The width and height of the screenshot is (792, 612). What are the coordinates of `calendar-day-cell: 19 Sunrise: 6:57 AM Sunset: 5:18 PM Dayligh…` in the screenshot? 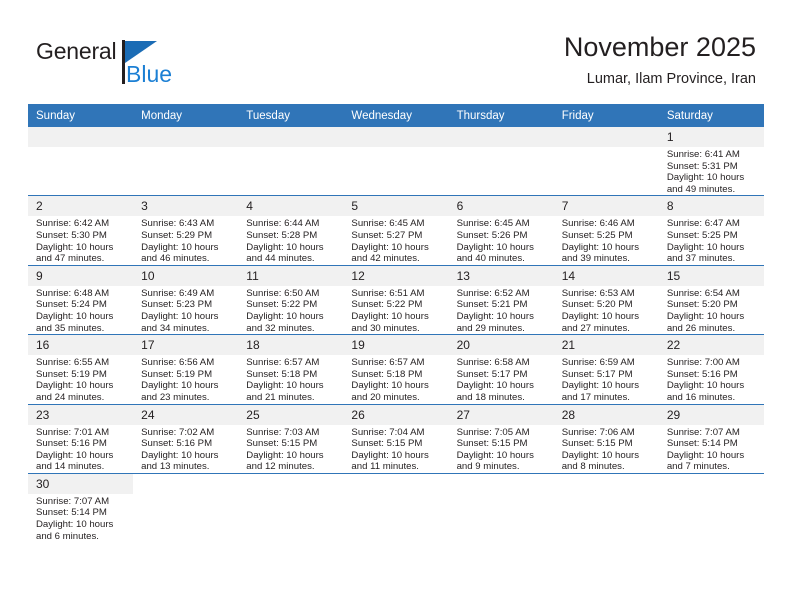 It's located at (396, 369).